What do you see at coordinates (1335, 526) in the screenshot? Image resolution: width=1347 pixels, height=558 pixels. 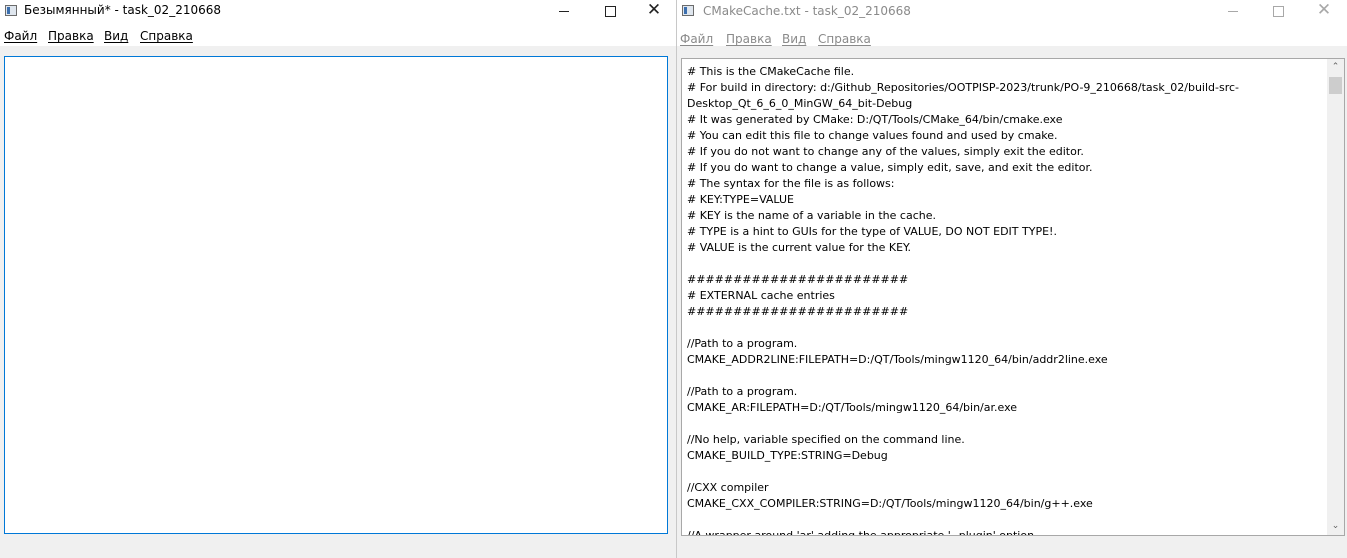 I see `scroll-down-icon: ⌄` at bounding box center [1335, 526].